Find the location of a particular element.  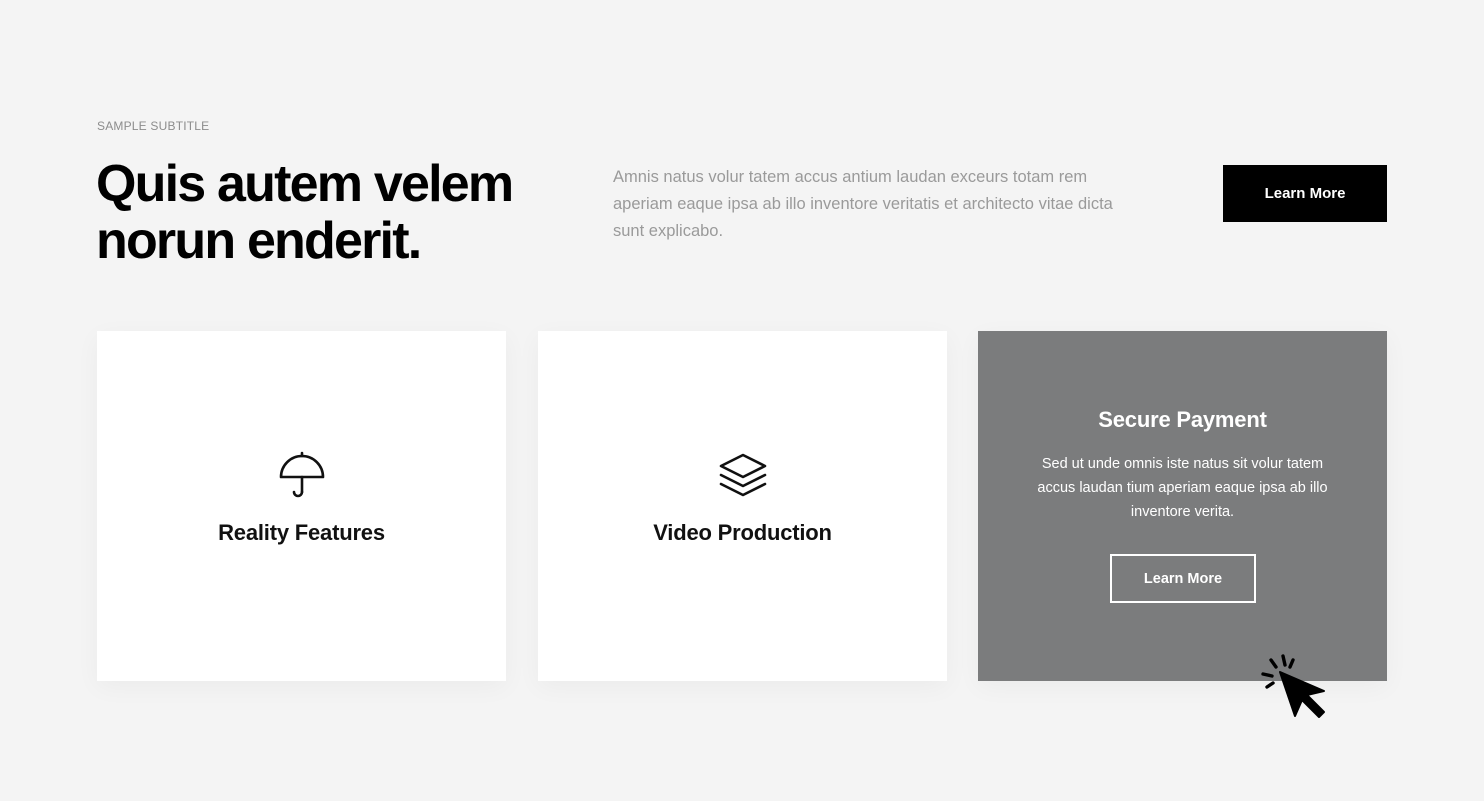

section-subtitle: SAMPLE SUBTITLE is located at coordinates (153, 126).